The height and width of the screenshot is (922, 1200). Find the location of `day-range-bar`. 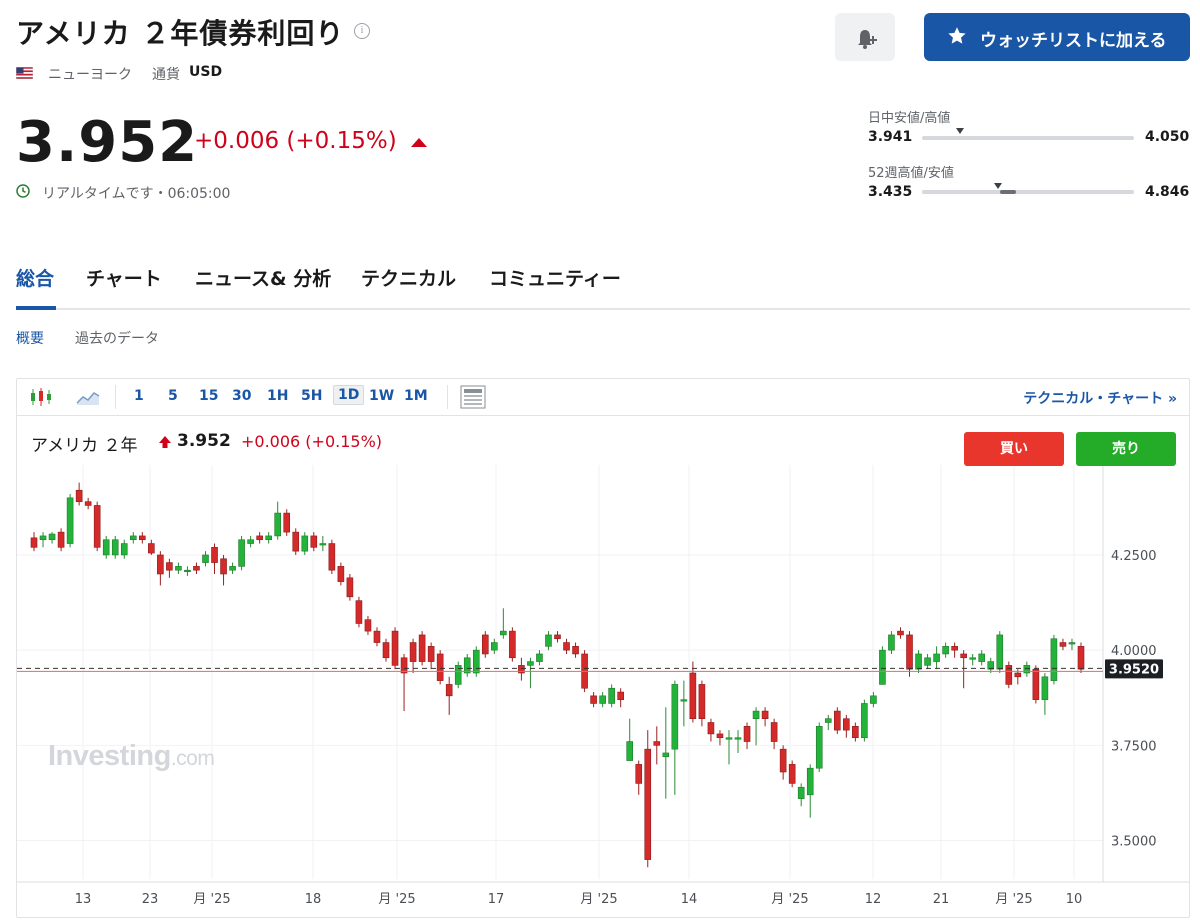

day-range-bar is located at coordinates (1028, 138).